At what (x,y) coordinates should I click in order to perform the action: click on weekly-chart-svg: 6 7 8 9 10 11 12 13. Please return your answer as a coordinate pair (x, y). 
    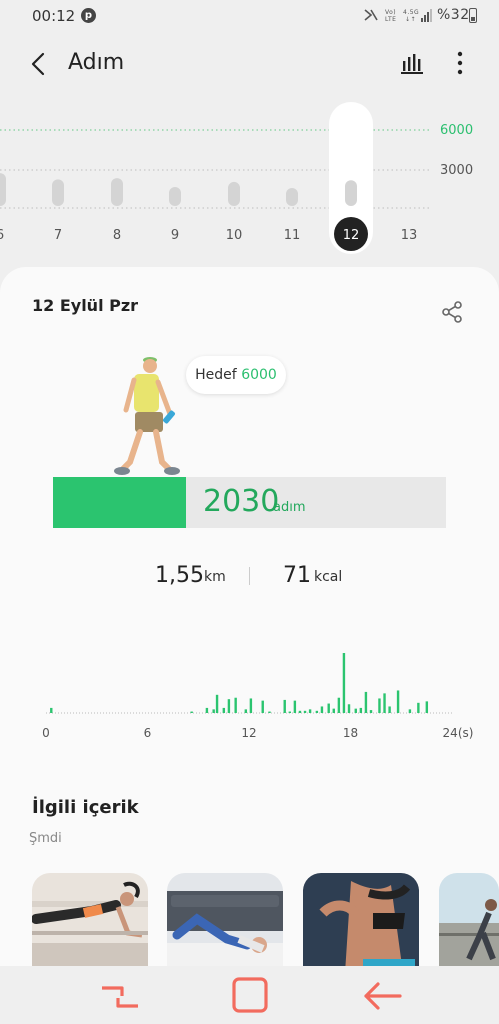
    Looking at the image, I should click on (215, 178).